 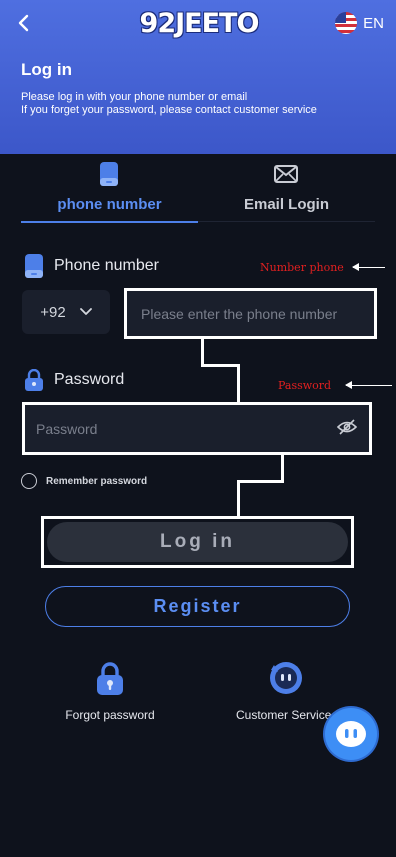 I want to click on brand-logo: 92JEETO, so click(x=199, y=23).